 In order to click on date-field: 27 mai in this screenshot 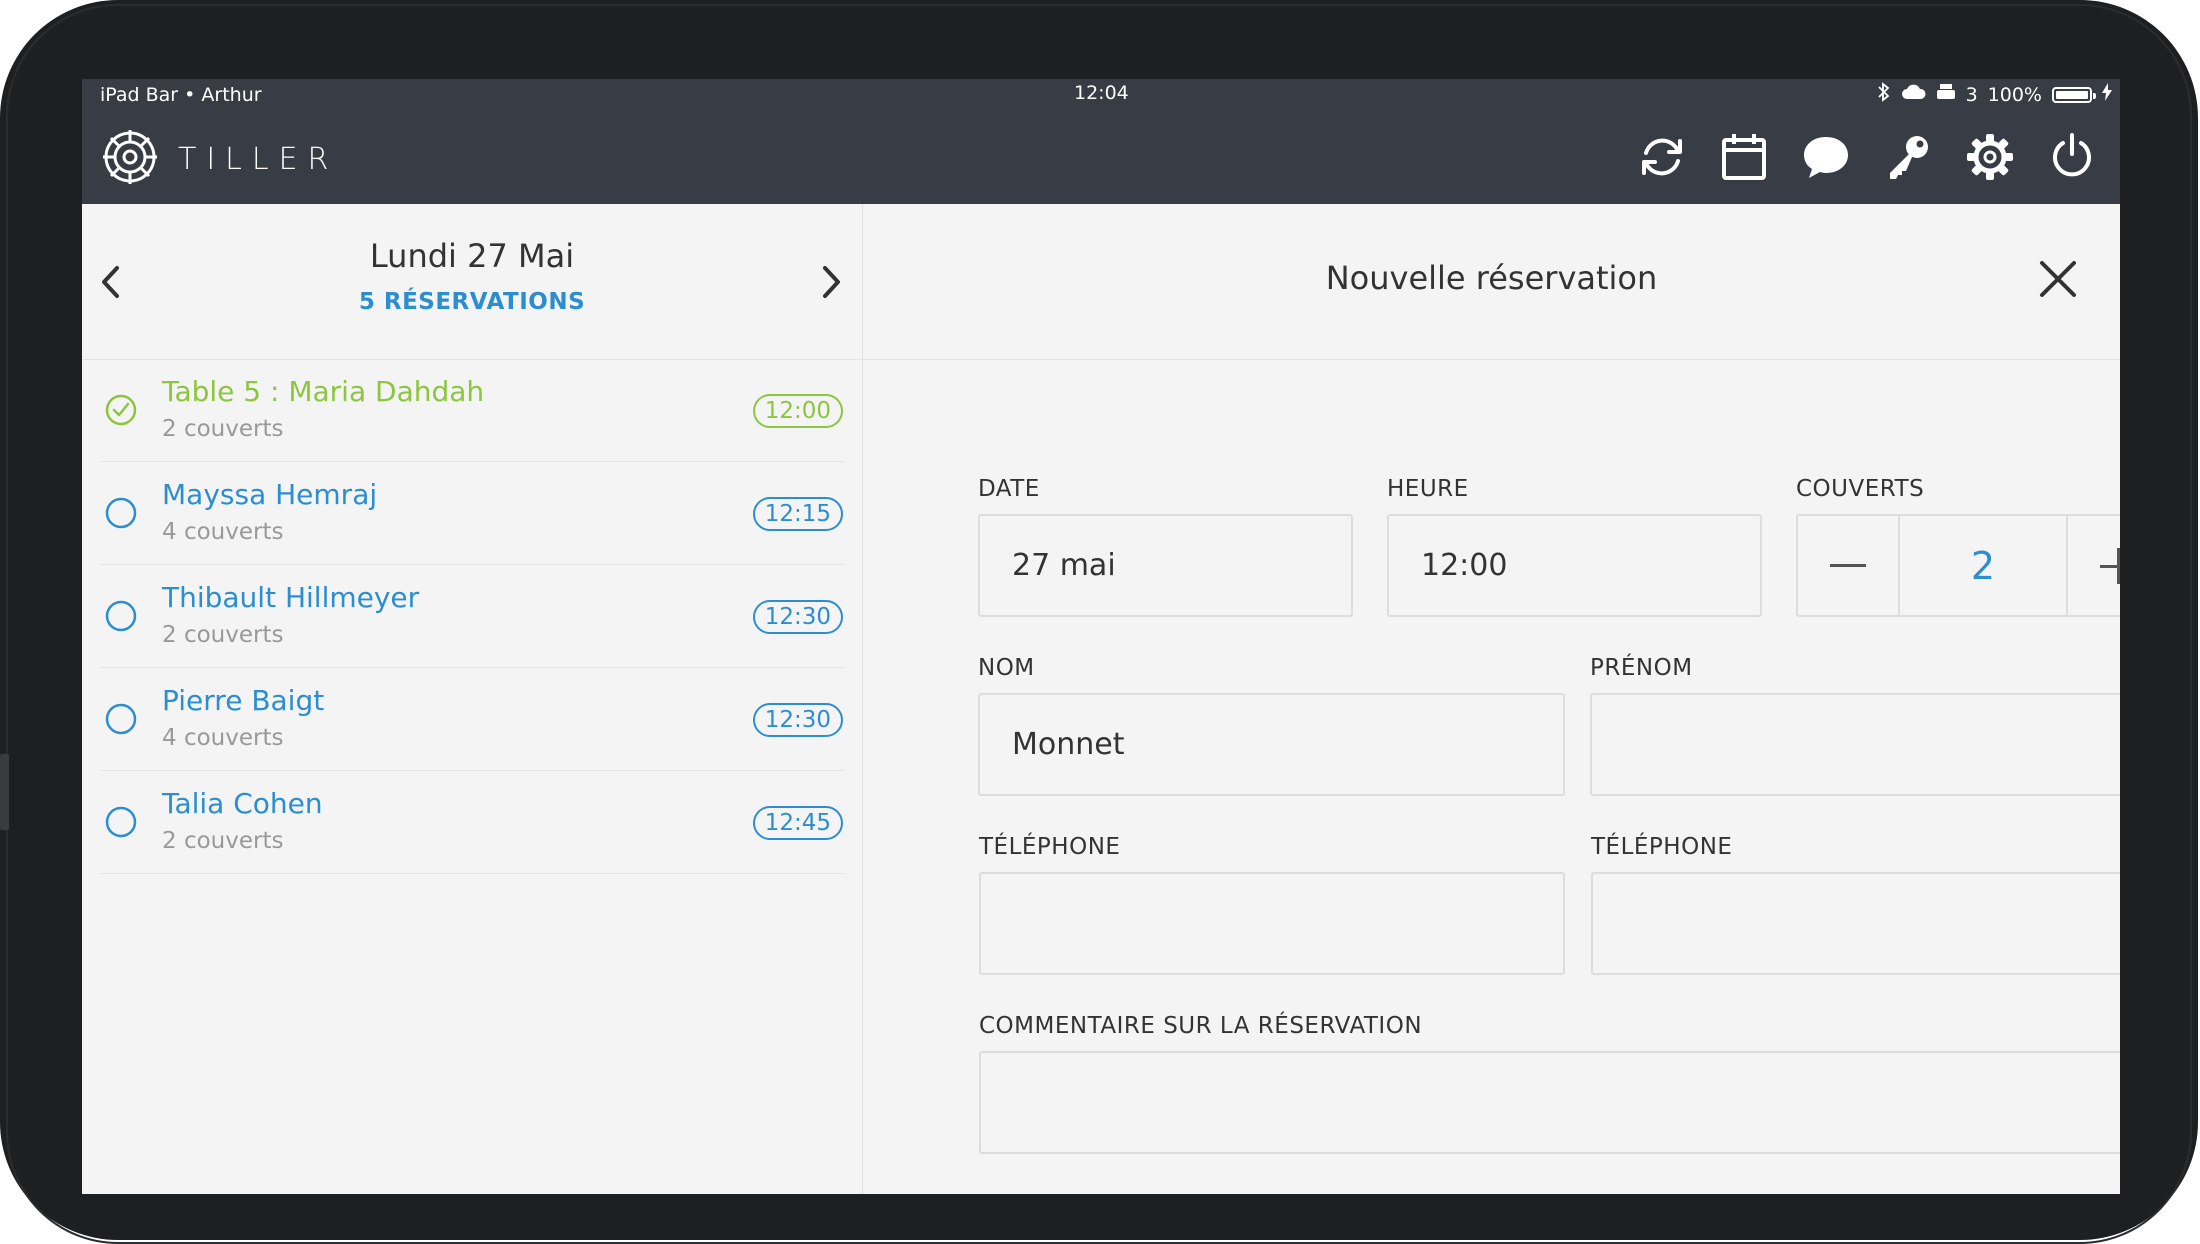, I will do `click(1165, 565)`.